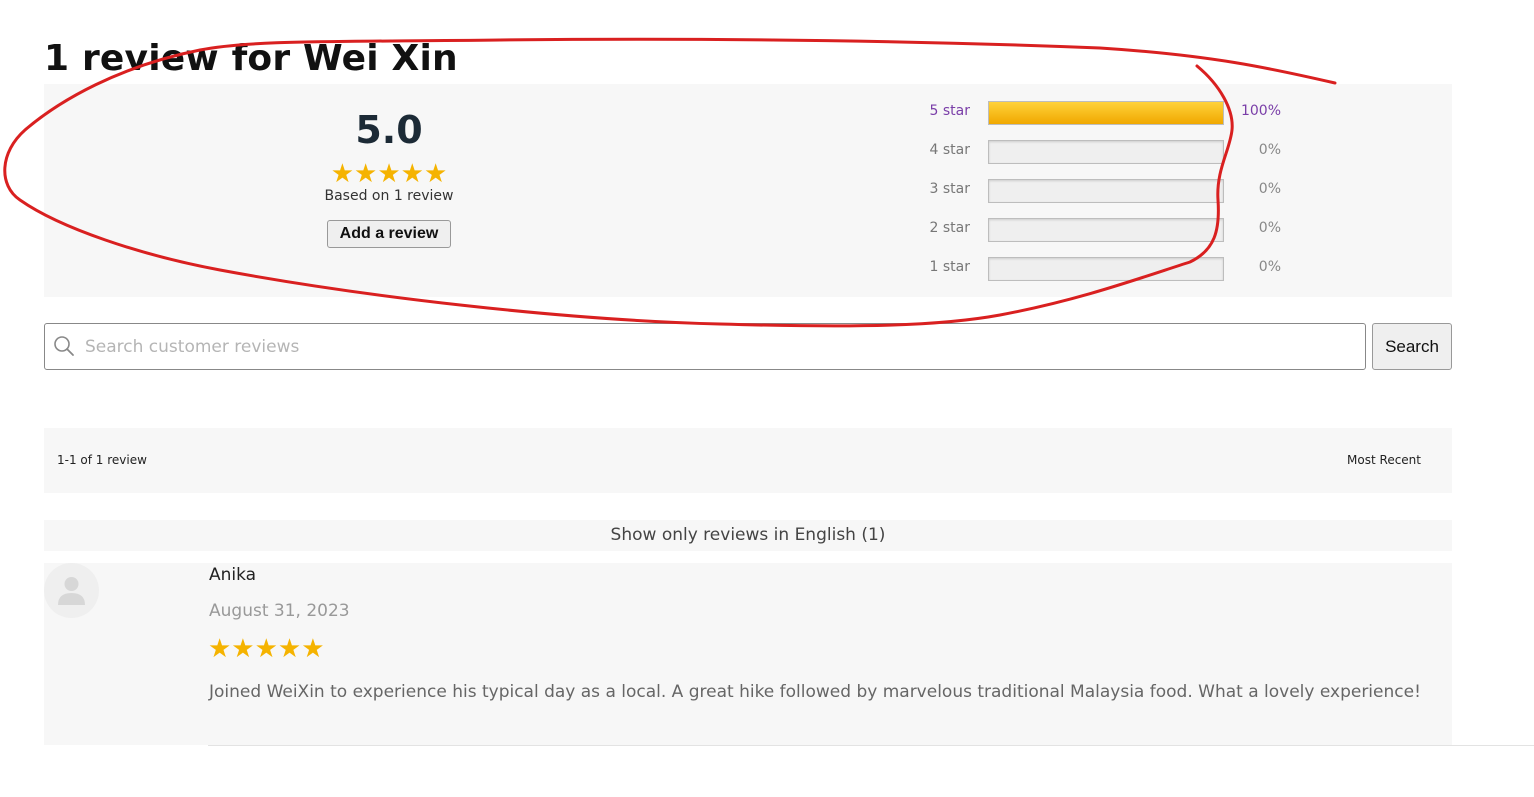 This screenshot has height=797, width=1534. What do you see at coordinates (1412, 346) in the screenshot?
I see `search-button: Search` at bounding box center [1412, 346].